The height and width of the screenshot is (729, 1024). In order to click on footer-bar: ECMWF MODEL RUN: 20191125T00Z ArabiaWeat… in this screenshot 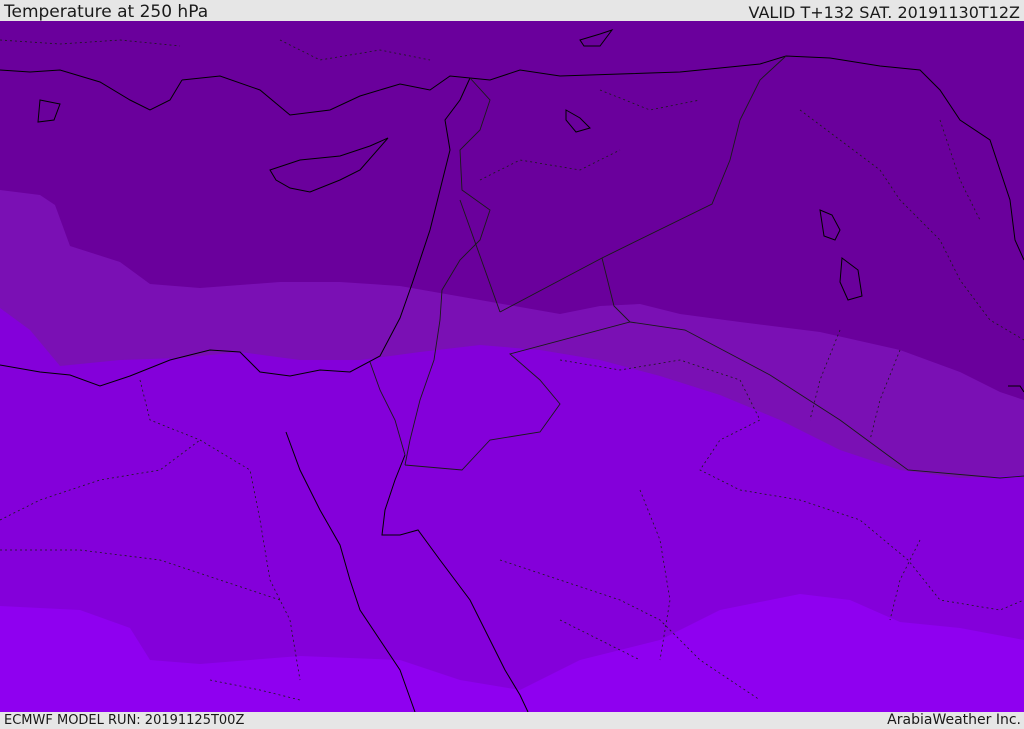, I will do `click(512, 720)`.